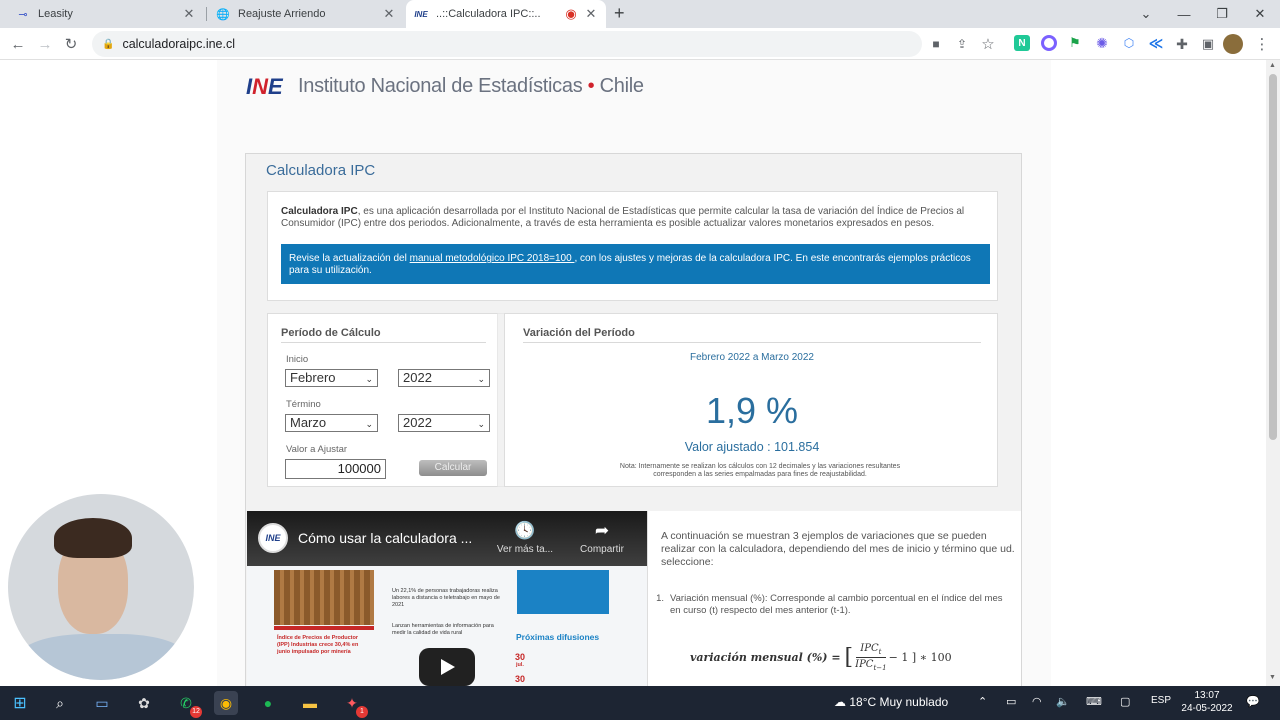 Image resolution: width=1280 pixels, height=720 pixels. Describe the element at coordinates (1272, 677) in the screenshot. I see `scroll-down-arrow: ▼` at that location.